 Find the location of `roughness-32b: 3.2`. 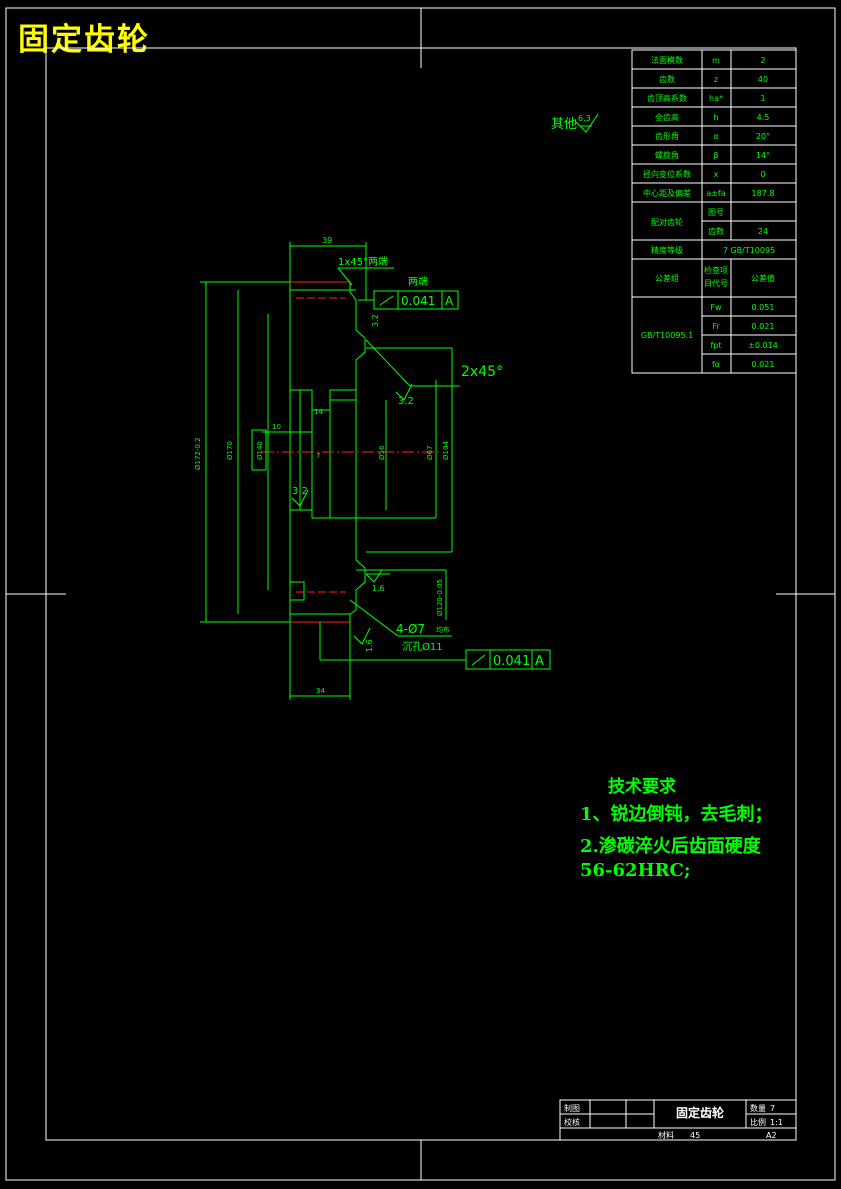

roughness-32b: 3.2 is located at coordinates (406, 401).